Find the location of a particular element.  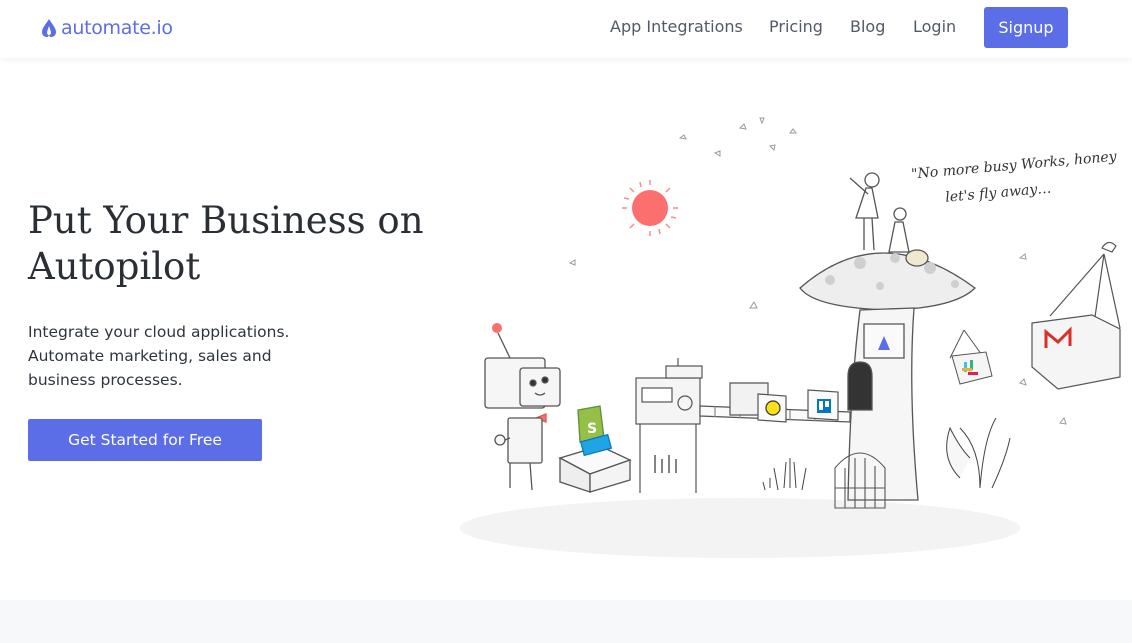

nav-blog: Blog is located at coordinates (867, 26).